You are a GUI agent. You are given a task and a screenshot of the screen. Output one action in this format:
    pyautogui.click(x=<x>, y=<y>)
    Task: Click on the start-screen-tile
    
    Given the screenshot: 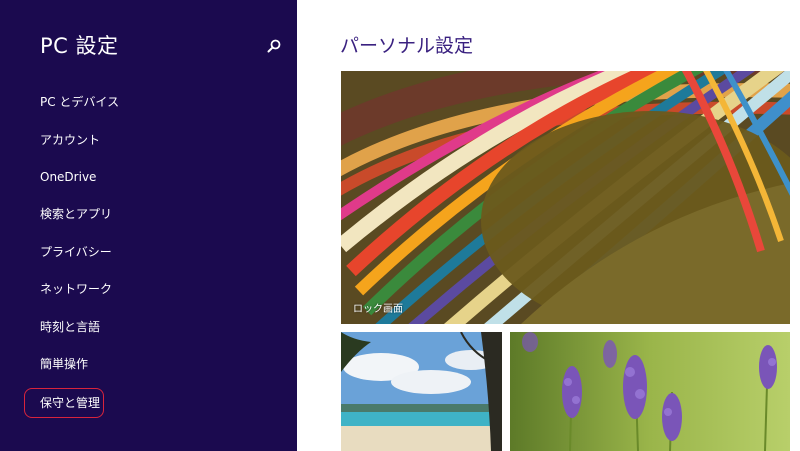 What is the action you would take?
    pyautogui.click(x=421, y=391)
    